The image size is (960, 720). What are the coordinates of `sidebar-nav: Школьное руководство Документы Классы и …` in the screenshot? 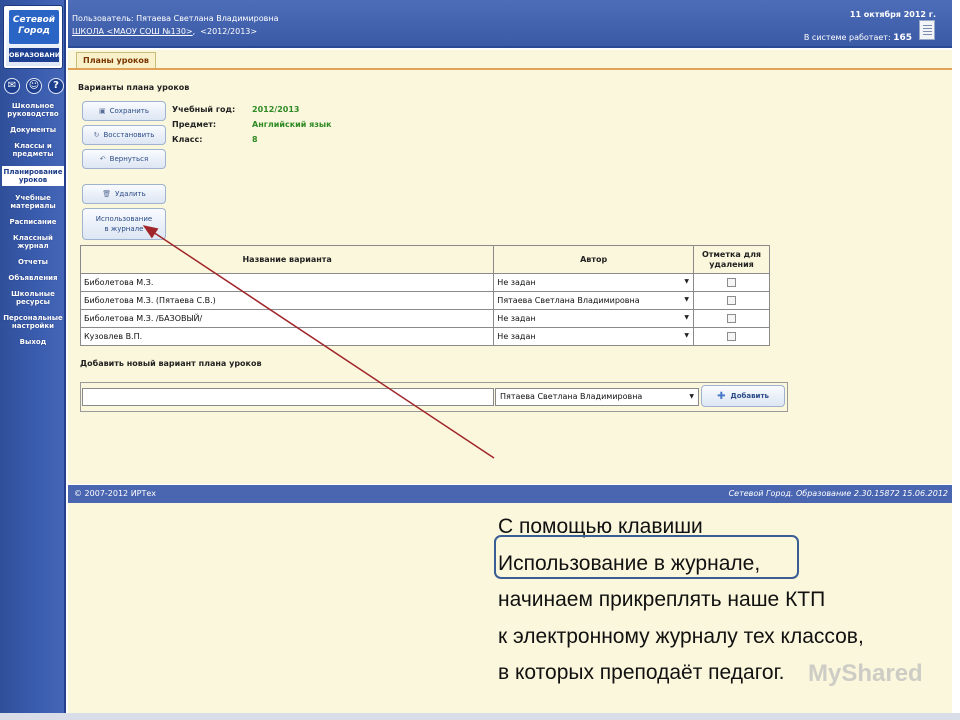 It's located at (33, 228).